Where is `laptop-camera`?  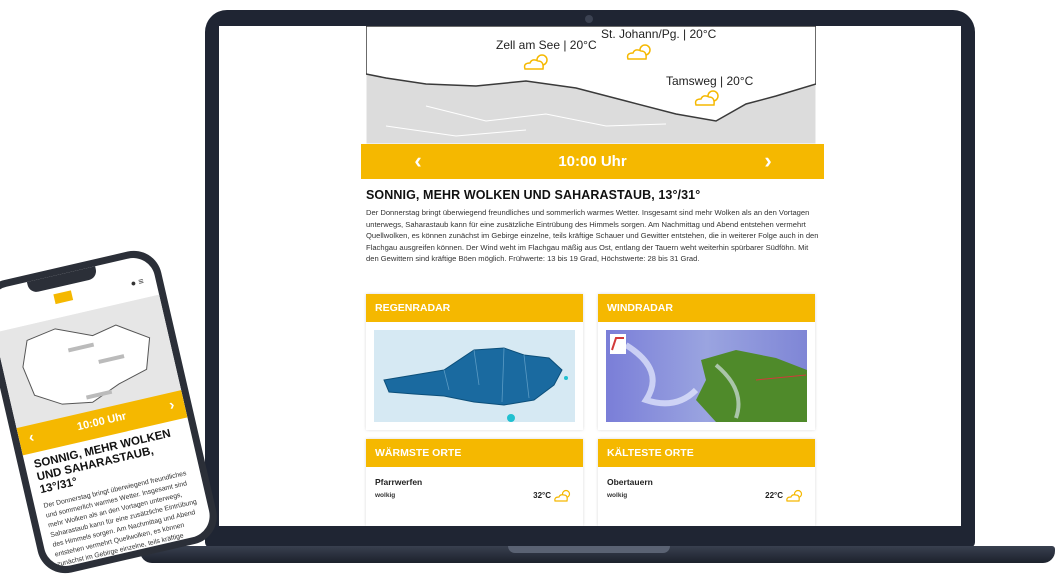 laptop-camera is located at coordinates (589, 19).